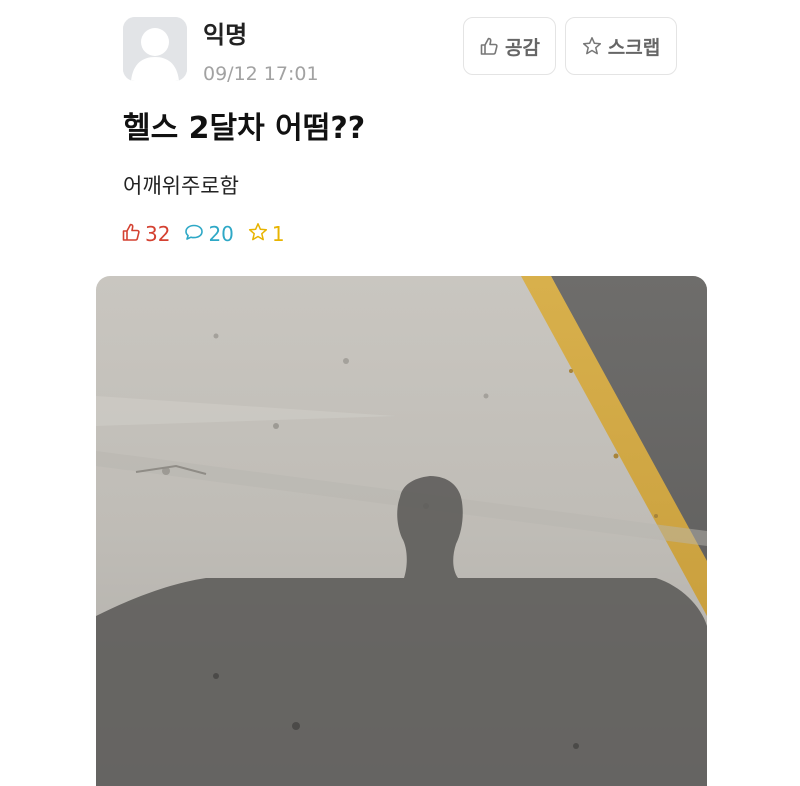 This screenshot has width=800, height=786. I want to click on like-button: 공감, so click(509, 46).